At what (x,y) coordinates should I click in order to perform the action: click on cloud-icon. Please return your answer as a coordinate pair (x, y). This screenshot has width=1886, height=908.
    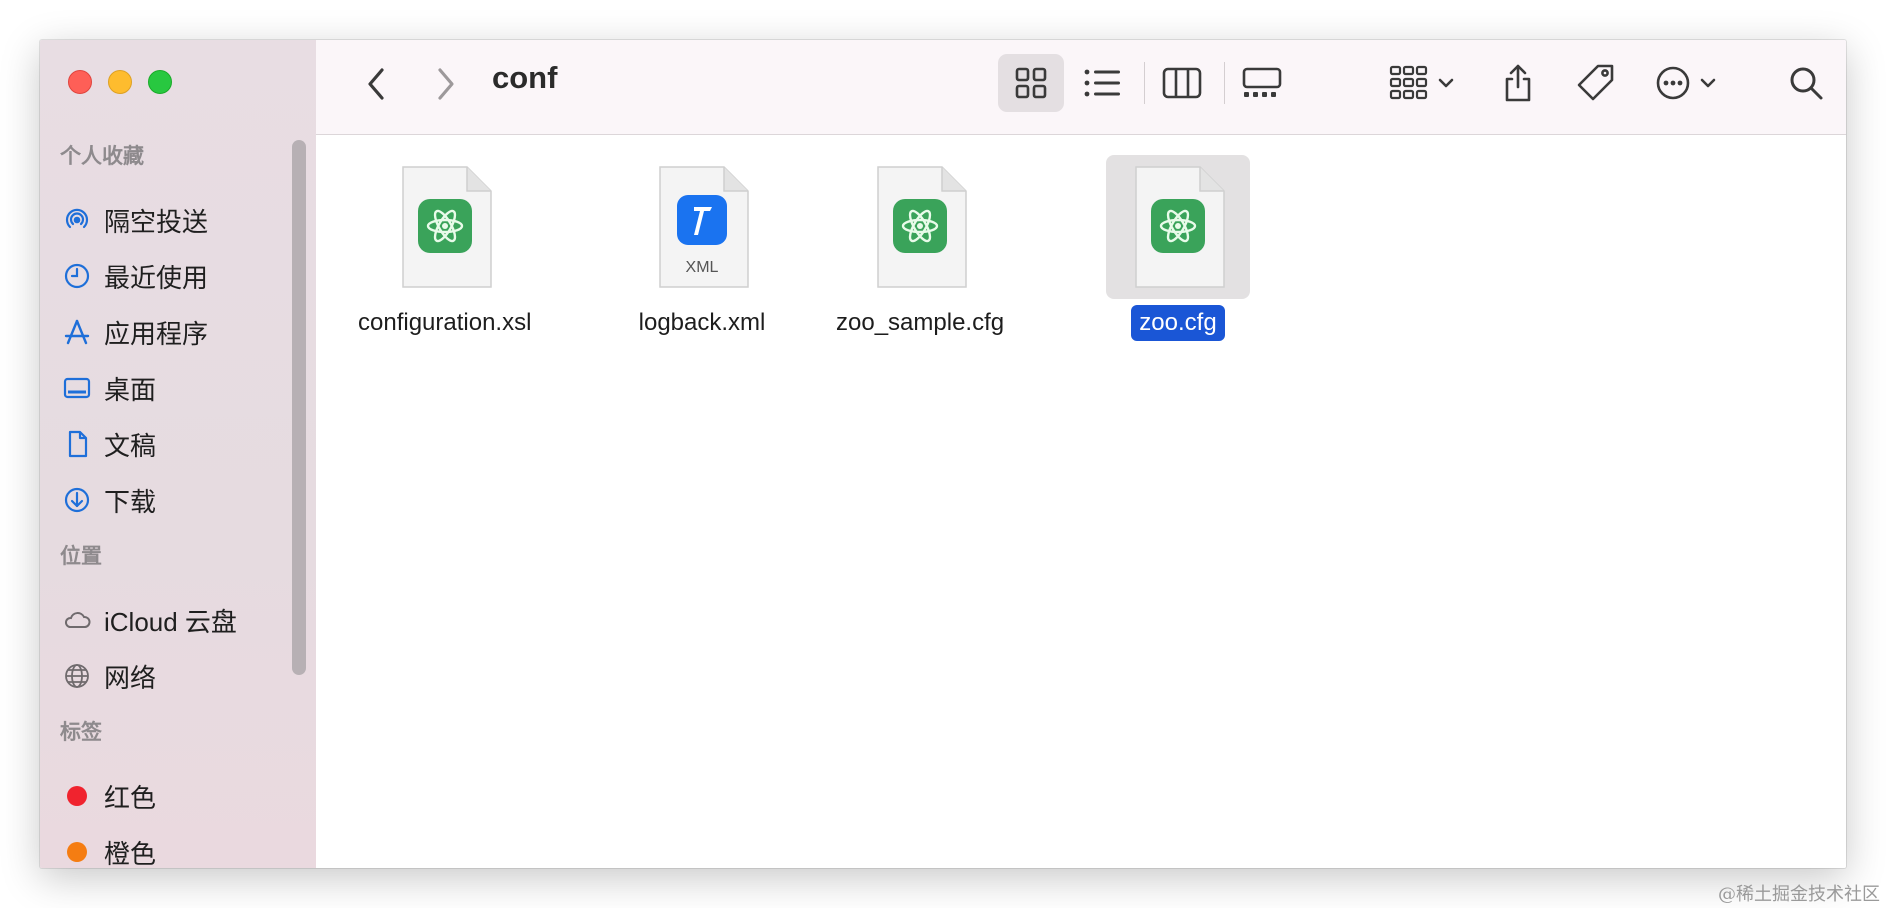
    Looking at the image, I should click on (77, 620).